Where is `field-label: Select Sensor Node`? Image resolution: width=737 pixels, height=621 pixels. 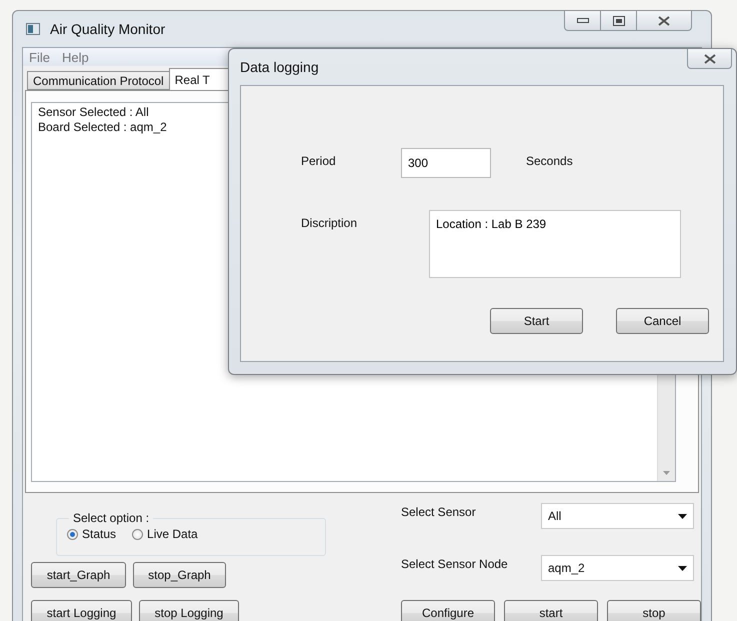 field-label: Select Sensor Node is located at coordinates (455, 564).